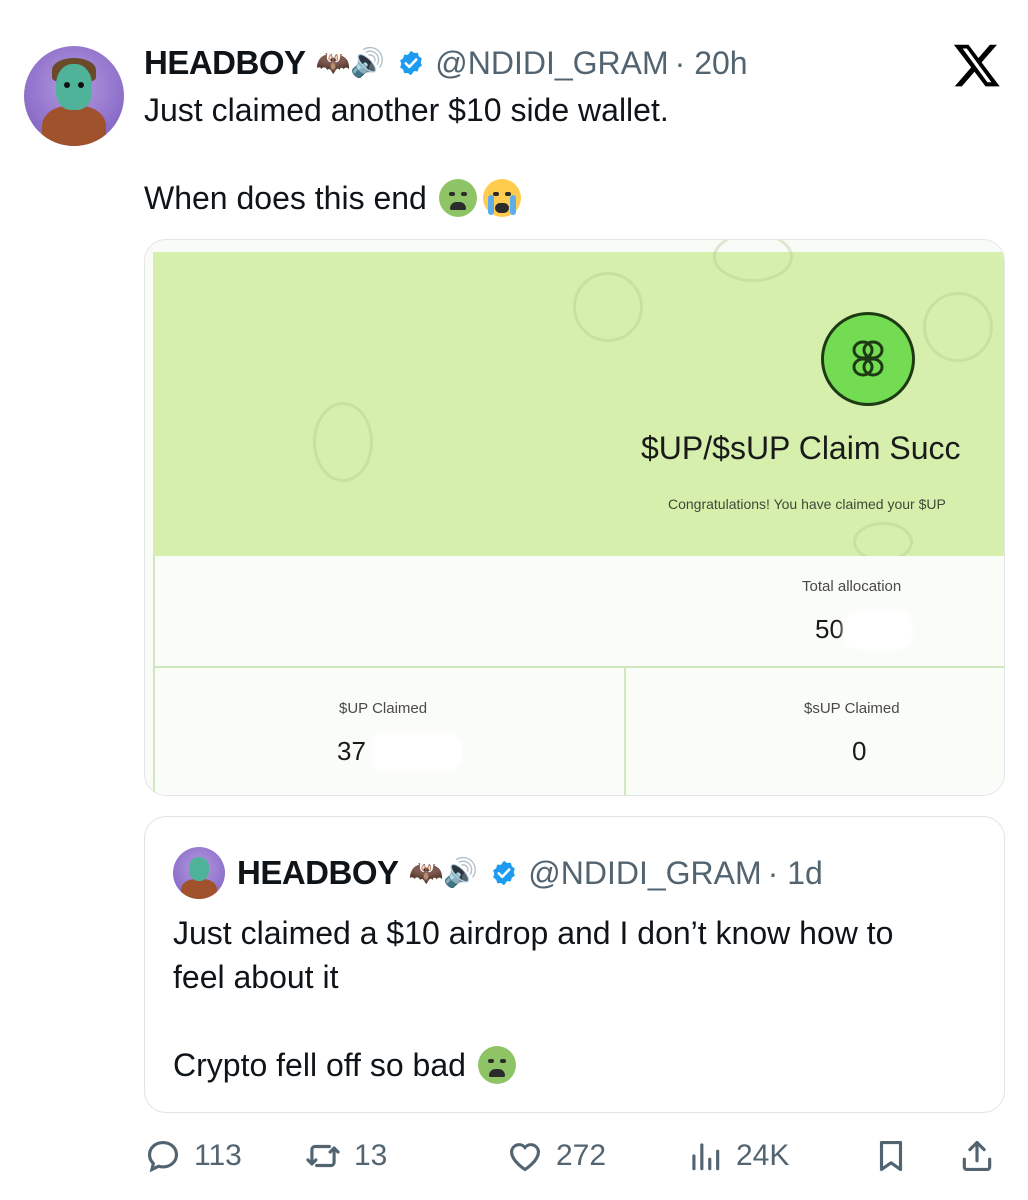  I want to click on reply-count: 113, so click(218, 1155).